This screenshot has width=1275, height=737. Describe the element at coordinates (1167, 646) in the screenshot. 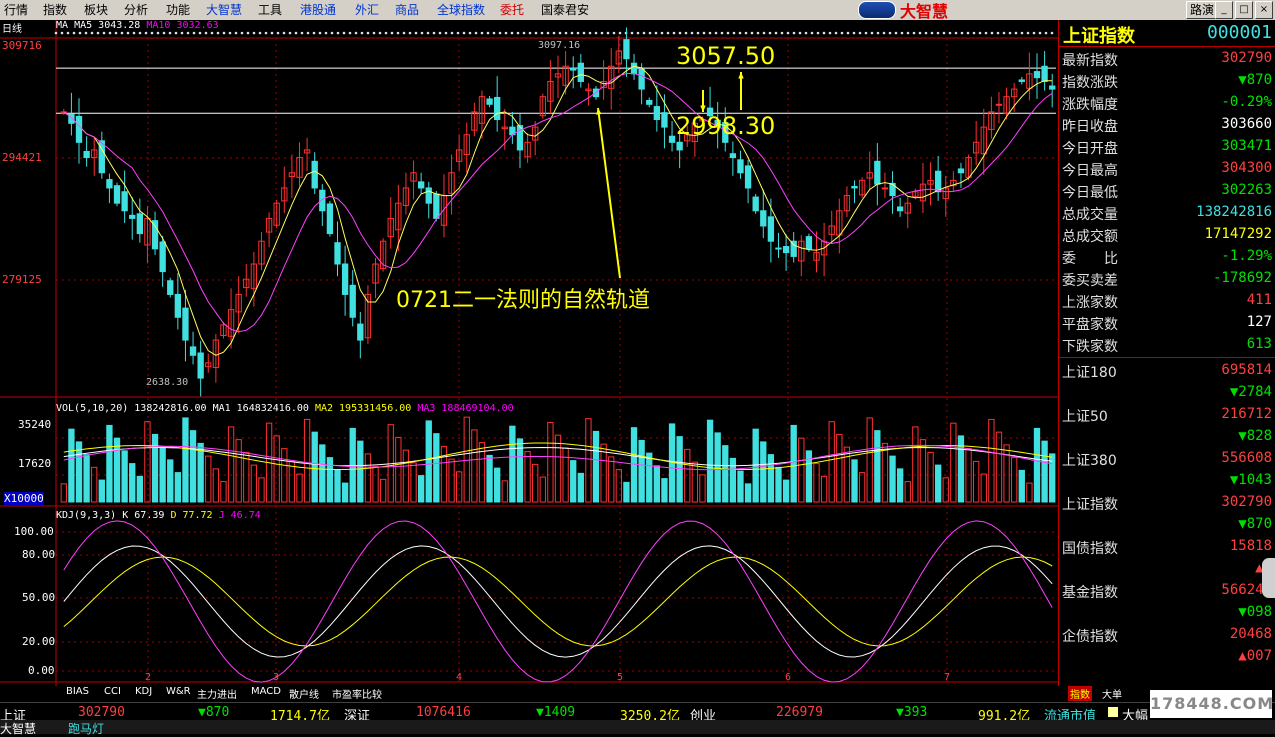

I see `index-row: 企债指数 20468 ▲007` at that location.